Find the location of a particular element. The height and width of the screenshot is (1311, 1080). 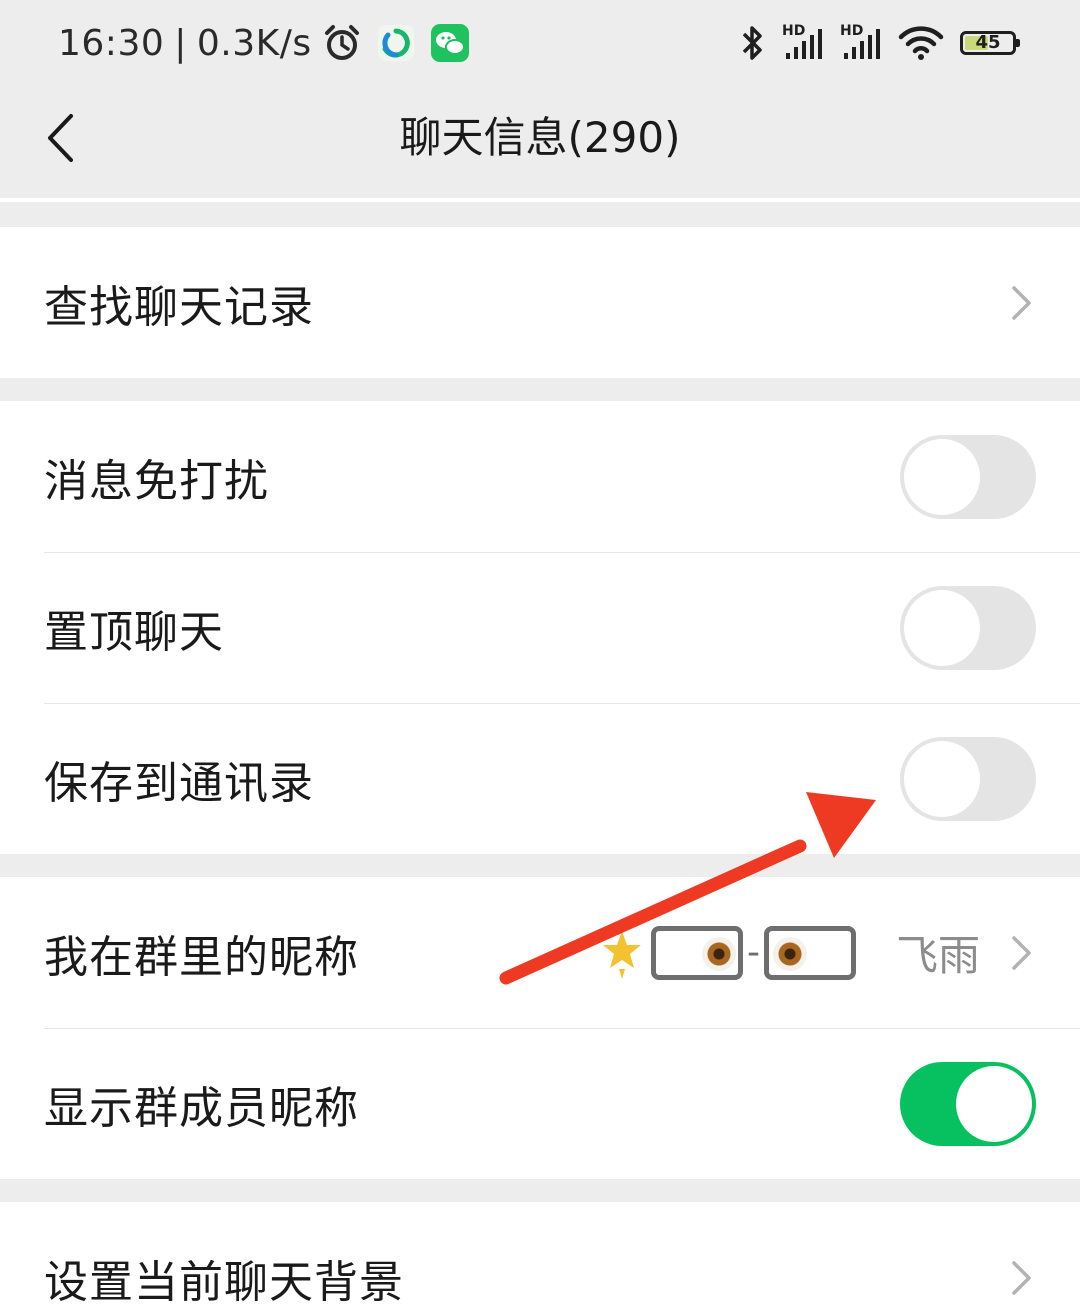

app-icon is located at coordinates (395, 43).